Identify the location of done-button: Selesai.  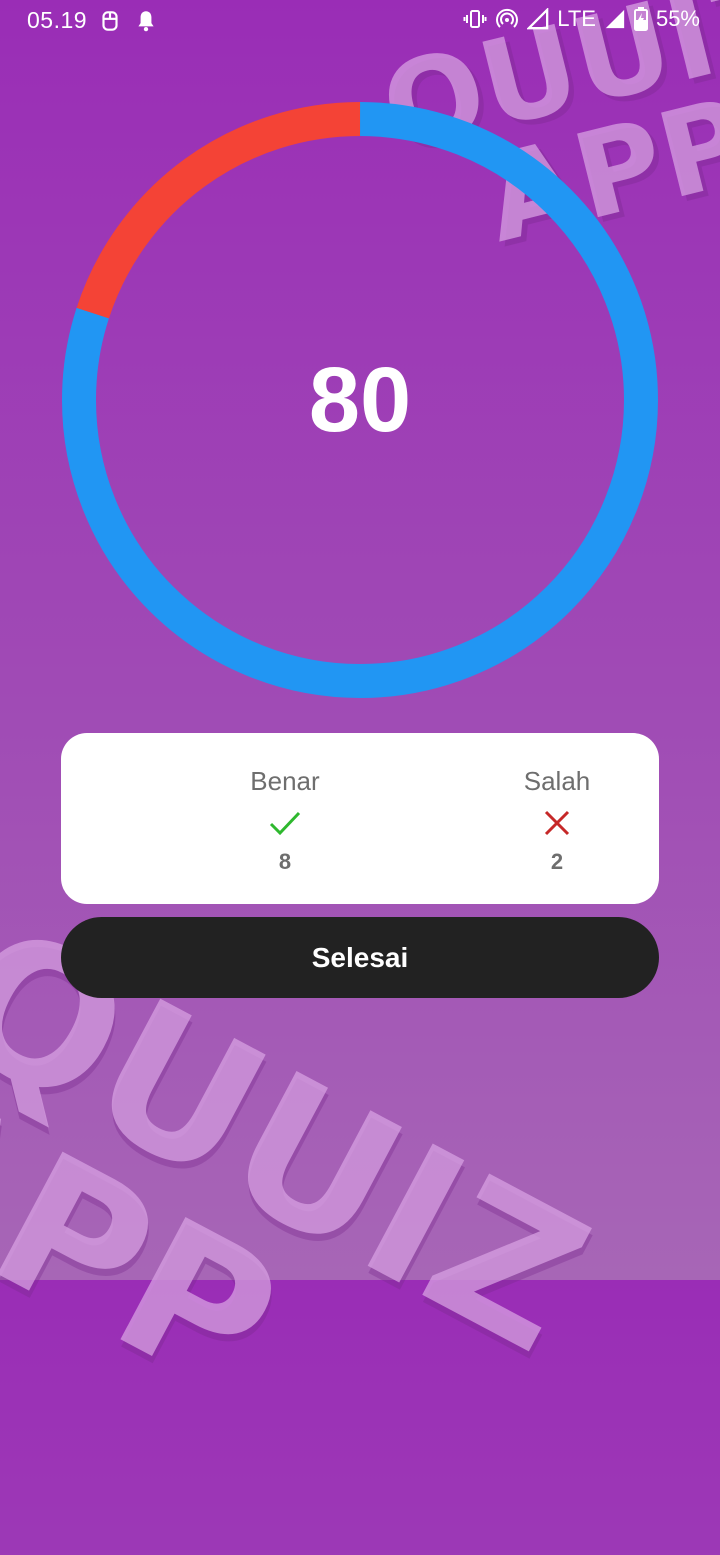
(360, 957).